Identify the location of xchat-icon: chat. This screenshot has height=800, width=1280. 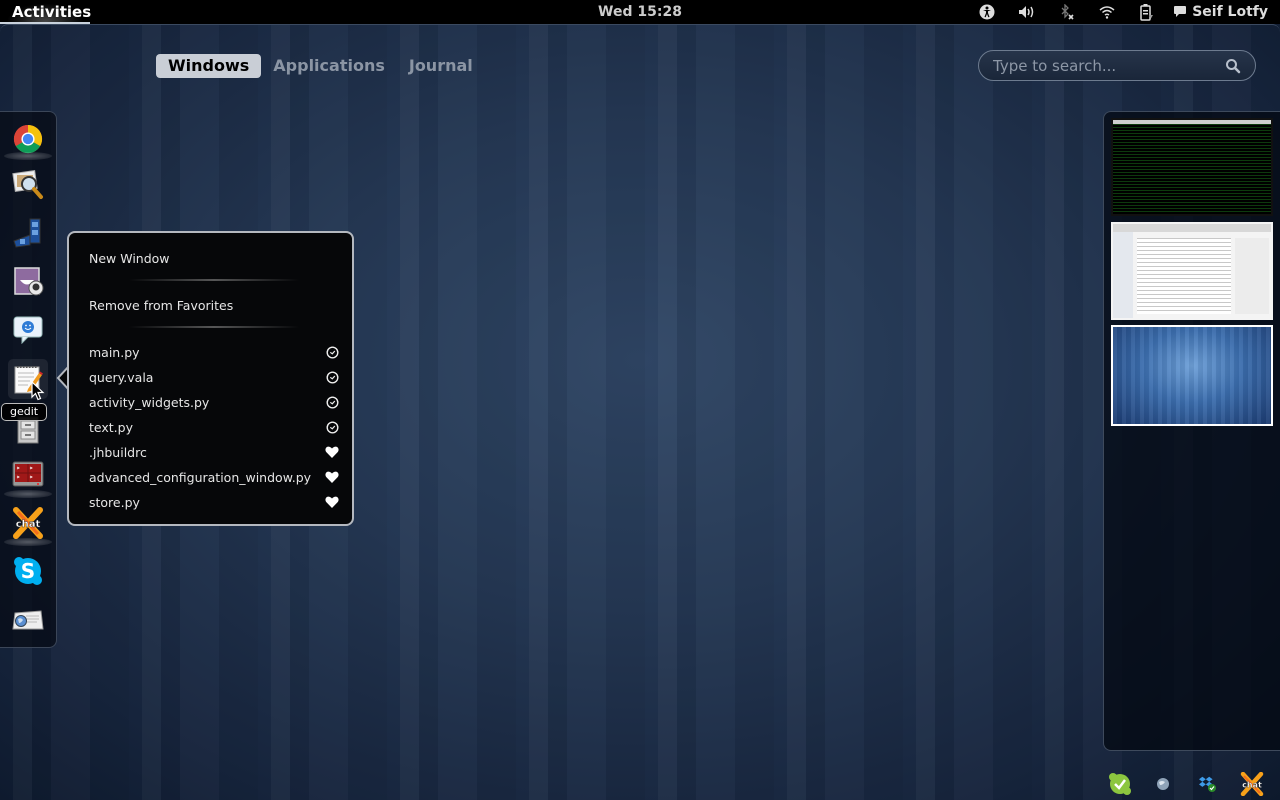
(28, 523).